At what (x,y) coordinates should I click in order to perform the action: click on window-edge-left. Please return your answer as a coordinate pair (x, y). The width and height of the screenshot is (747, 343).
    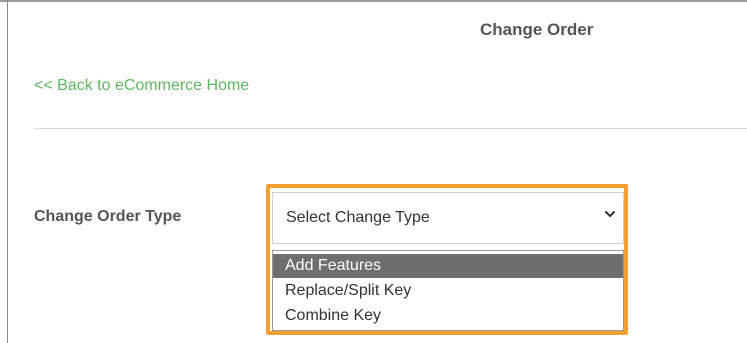
    Looking at the image, I should click on (7, 171).